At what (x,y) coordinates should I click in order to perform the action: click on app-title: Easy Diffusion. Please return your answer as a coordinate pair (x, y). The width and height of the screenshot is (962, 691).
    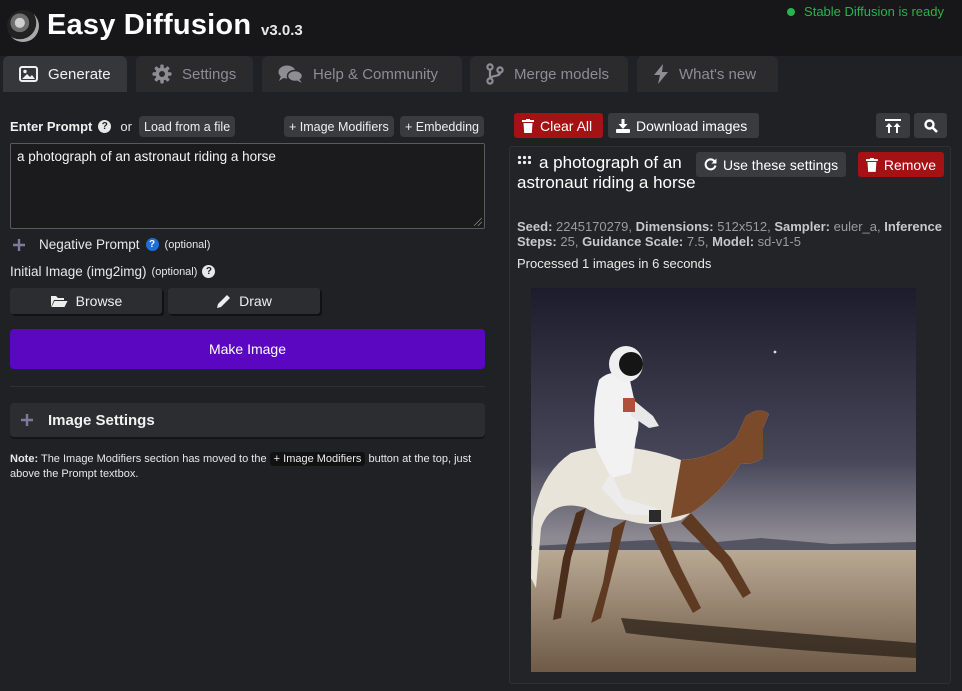
    Looking at the image, I should click on (149, 25).